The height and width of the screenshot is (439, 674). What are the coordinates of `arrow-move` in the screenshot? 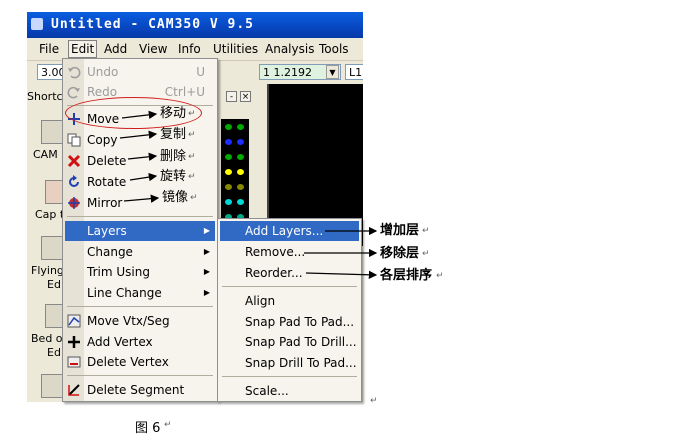 It's located at (139, 115).